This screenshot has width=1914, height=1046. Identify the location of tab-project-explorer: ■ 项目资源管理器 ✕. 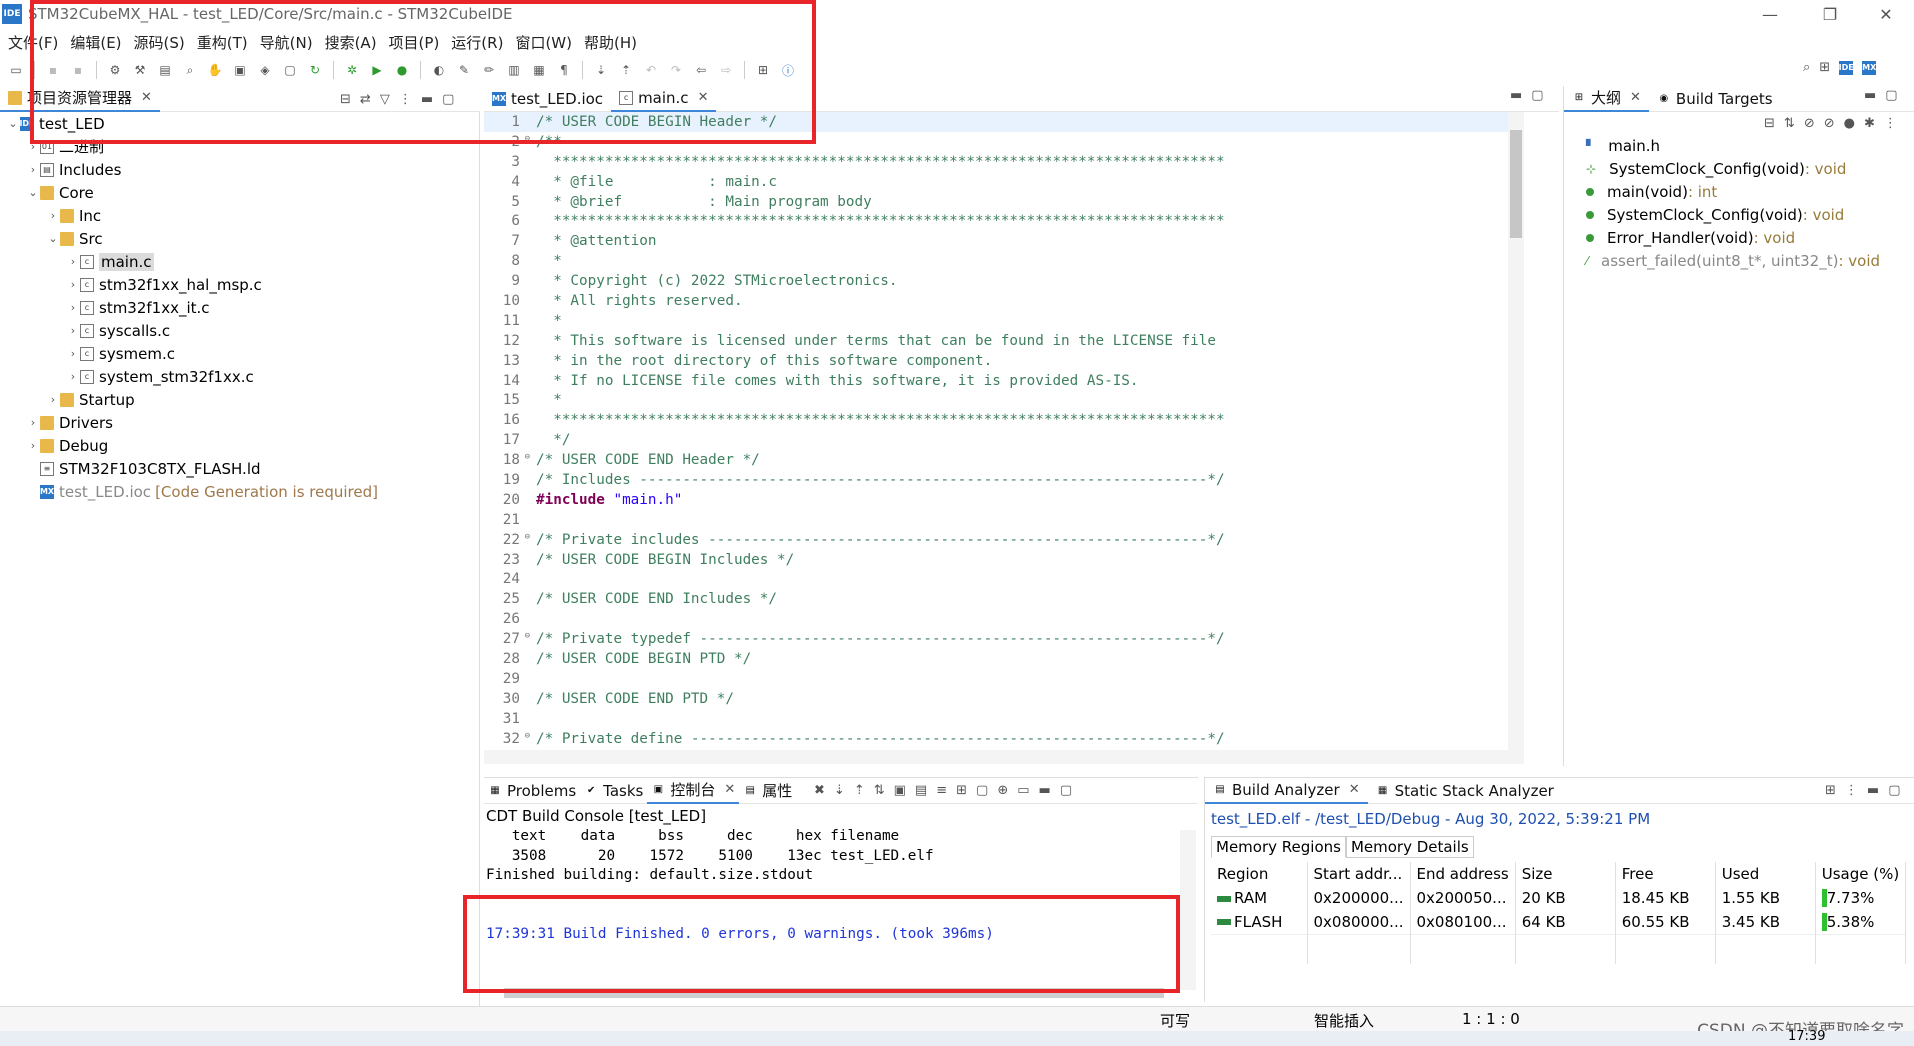
(80, 98).